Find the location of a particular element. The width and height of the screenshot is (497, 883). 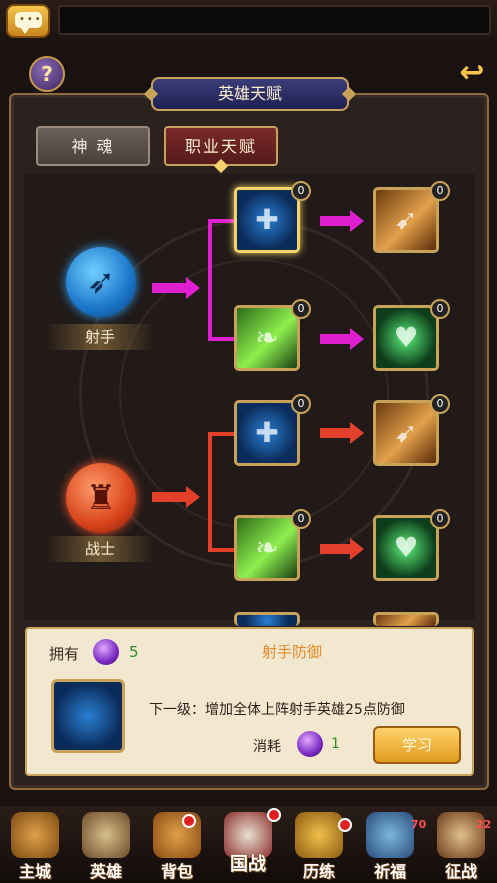

help-button: ? is located at coordinates (47, 74).